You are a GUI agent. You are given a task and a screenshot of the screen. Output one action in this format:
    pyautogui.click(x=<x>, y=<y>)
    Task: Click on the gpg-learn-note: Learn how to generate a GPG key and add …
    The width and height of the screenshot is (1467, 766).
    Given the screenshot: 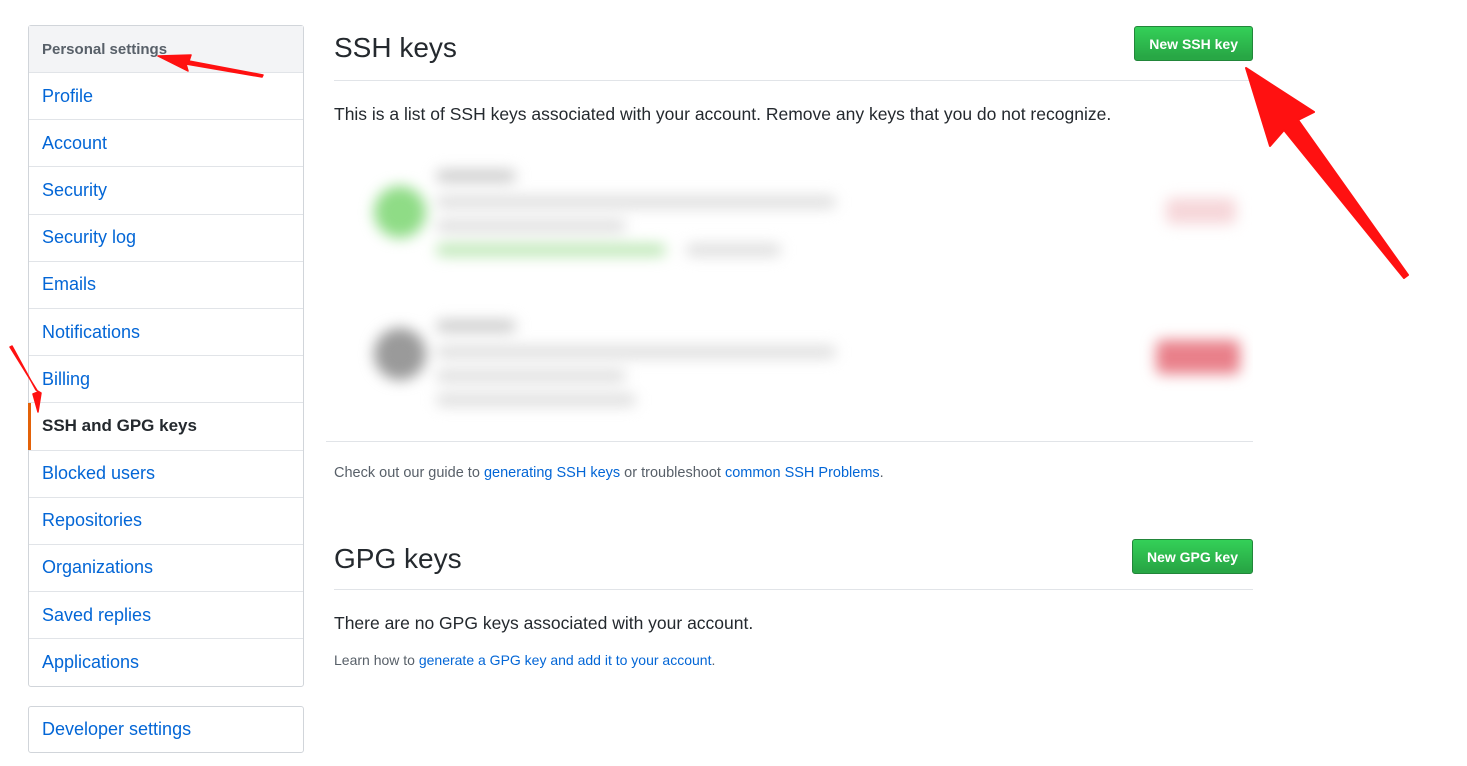 What is the action you would take?
    pyautogui.click(x=524, y=660)
    